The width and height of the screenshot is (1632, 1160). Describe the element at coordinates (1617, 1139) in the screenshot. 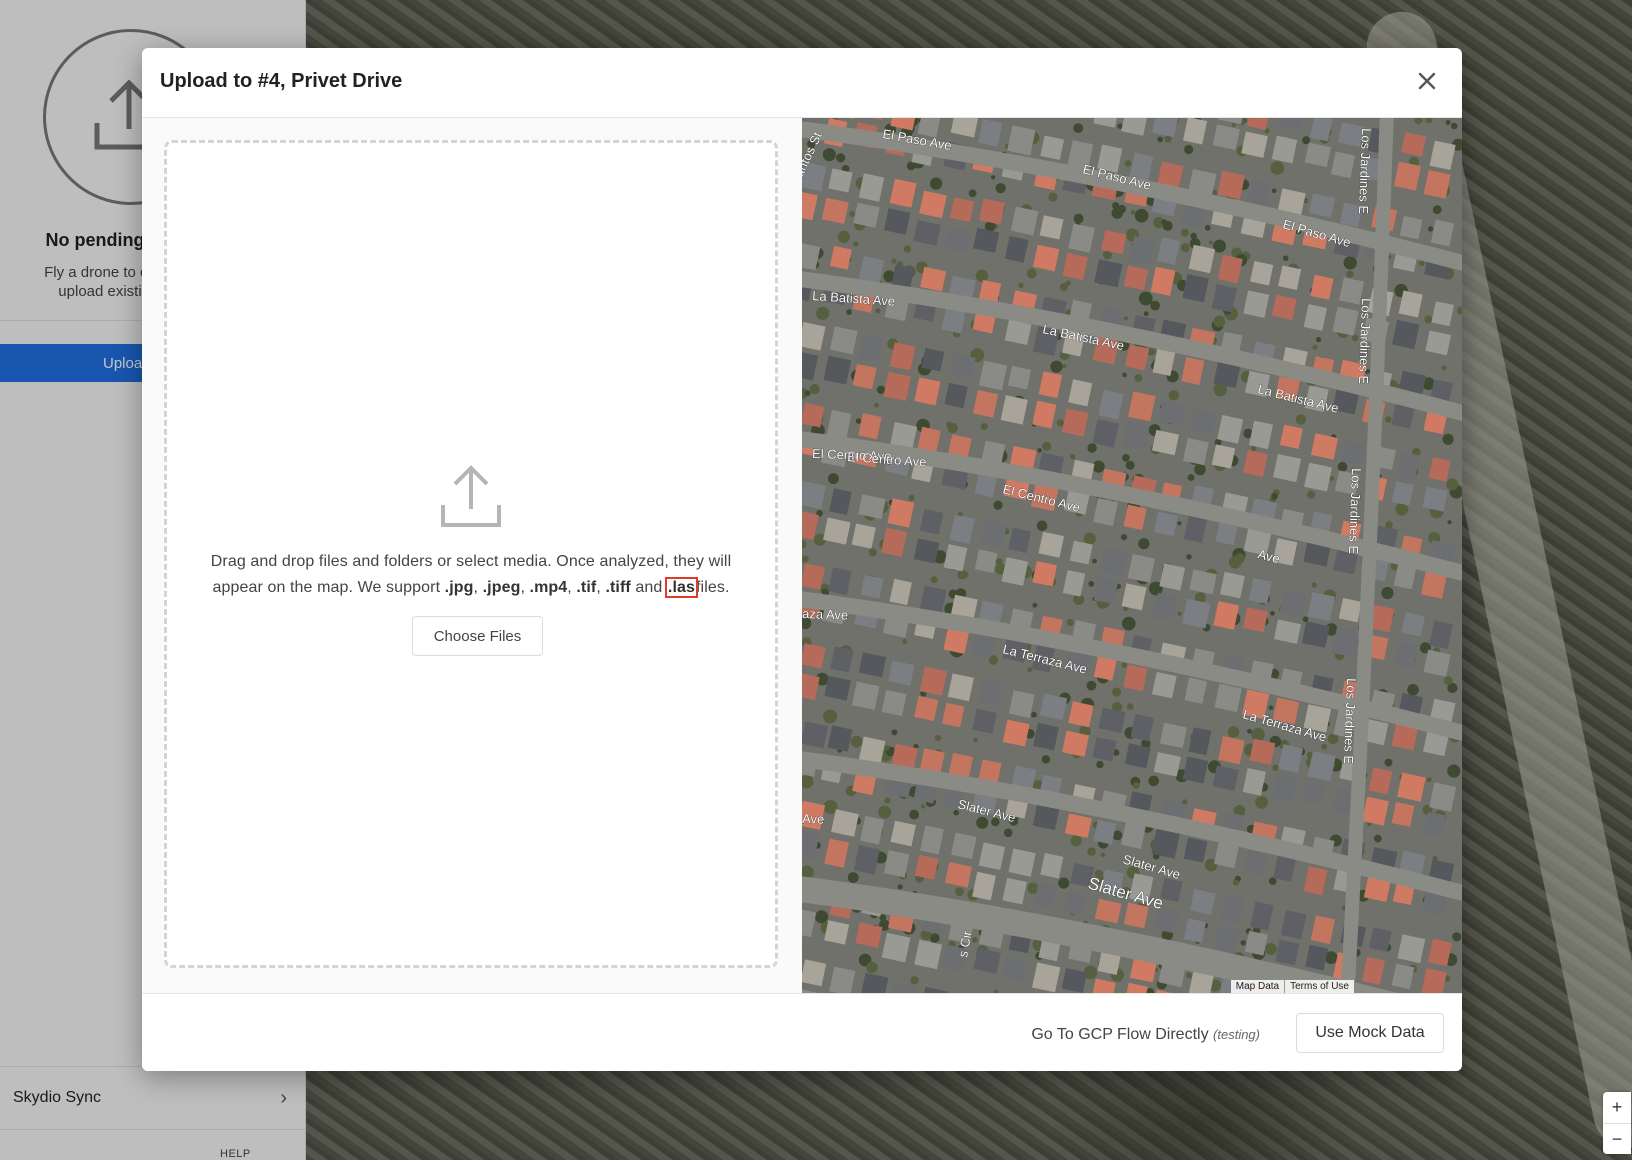

I see `zoom-out-button: −` at that location.